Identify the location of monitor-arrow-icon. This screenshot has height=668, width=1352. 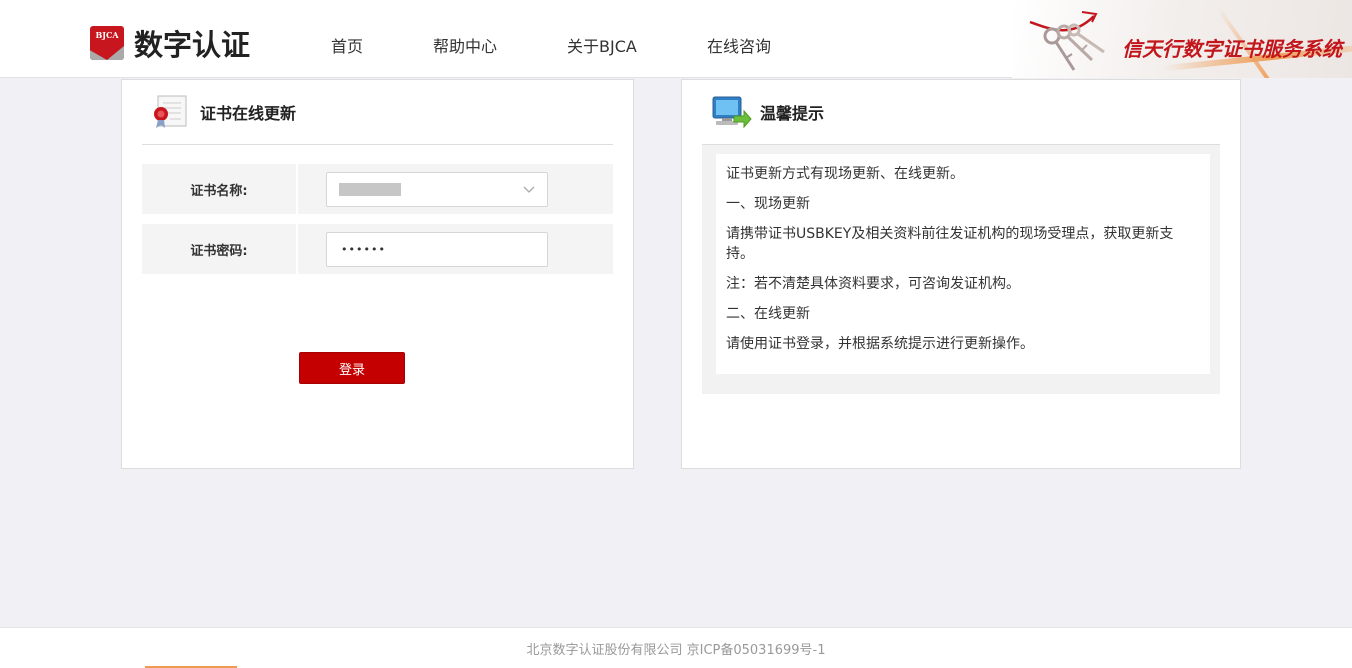
(732, 112).